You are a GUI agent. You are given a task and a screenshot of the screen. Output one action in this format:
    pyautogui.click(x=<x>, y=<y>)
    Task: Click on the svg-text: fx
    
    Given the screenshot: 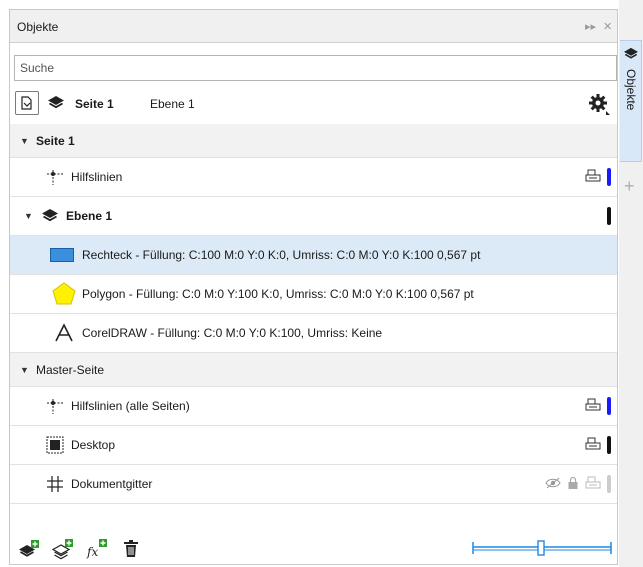 What is the action you would take?
    pyautogui.click(x=92, y=552)
    